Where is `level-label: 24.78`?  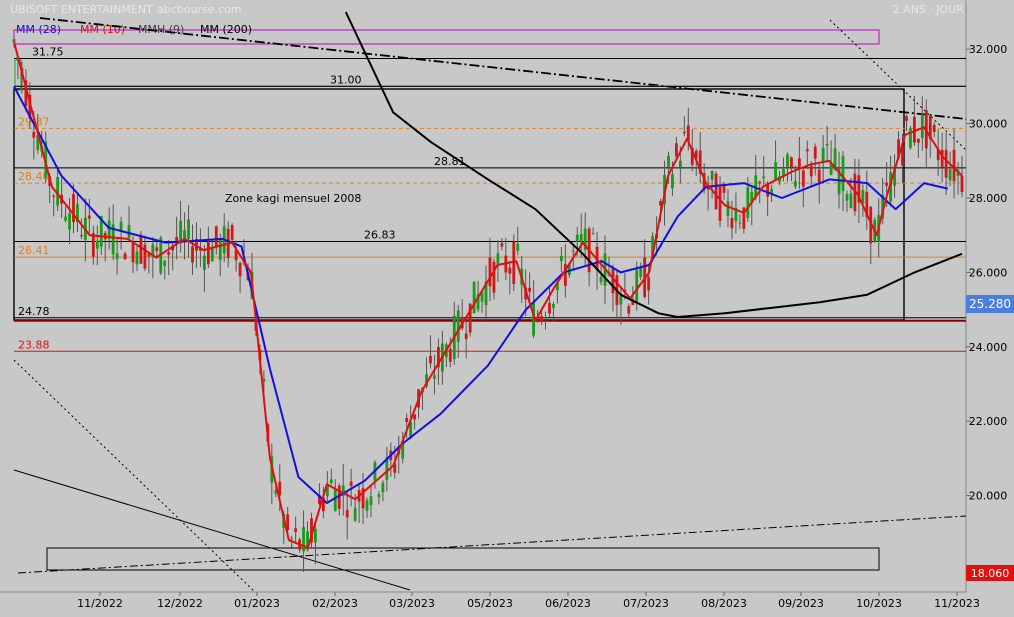
level-label: 24.78 is located at coordinates (34, 311).